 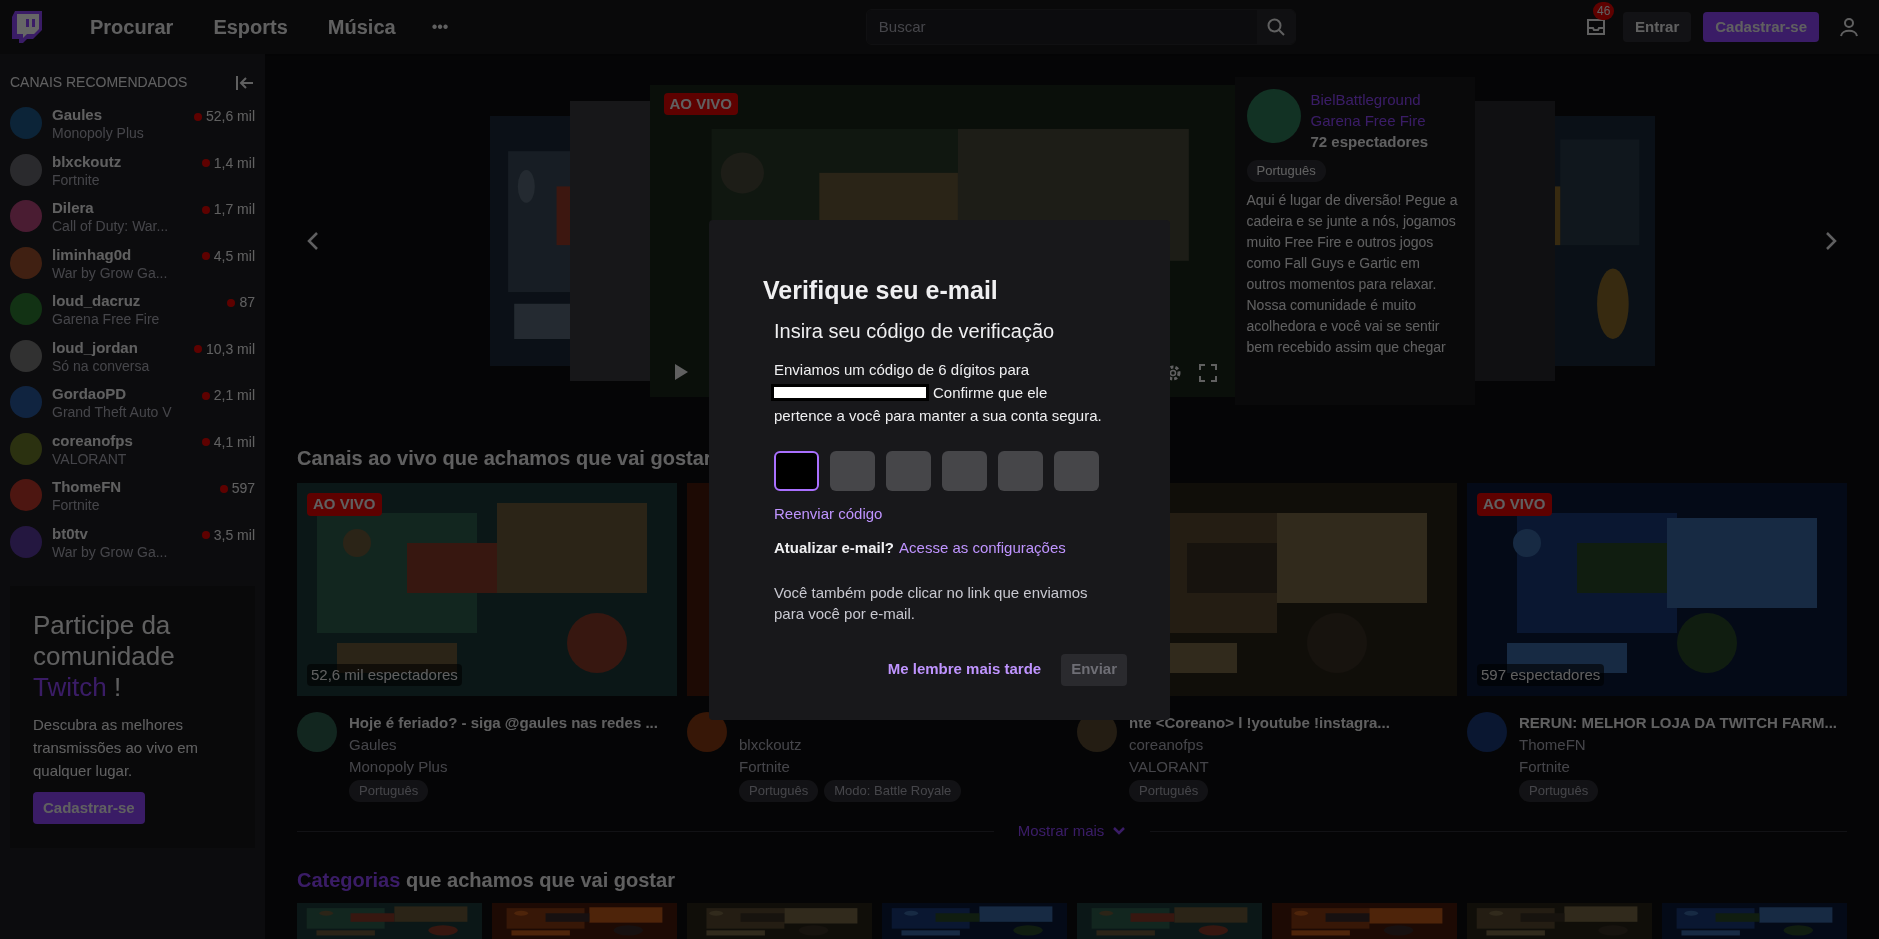 I want to click on viewer-count: 72 espectadores, so click(x=1369, y=141).